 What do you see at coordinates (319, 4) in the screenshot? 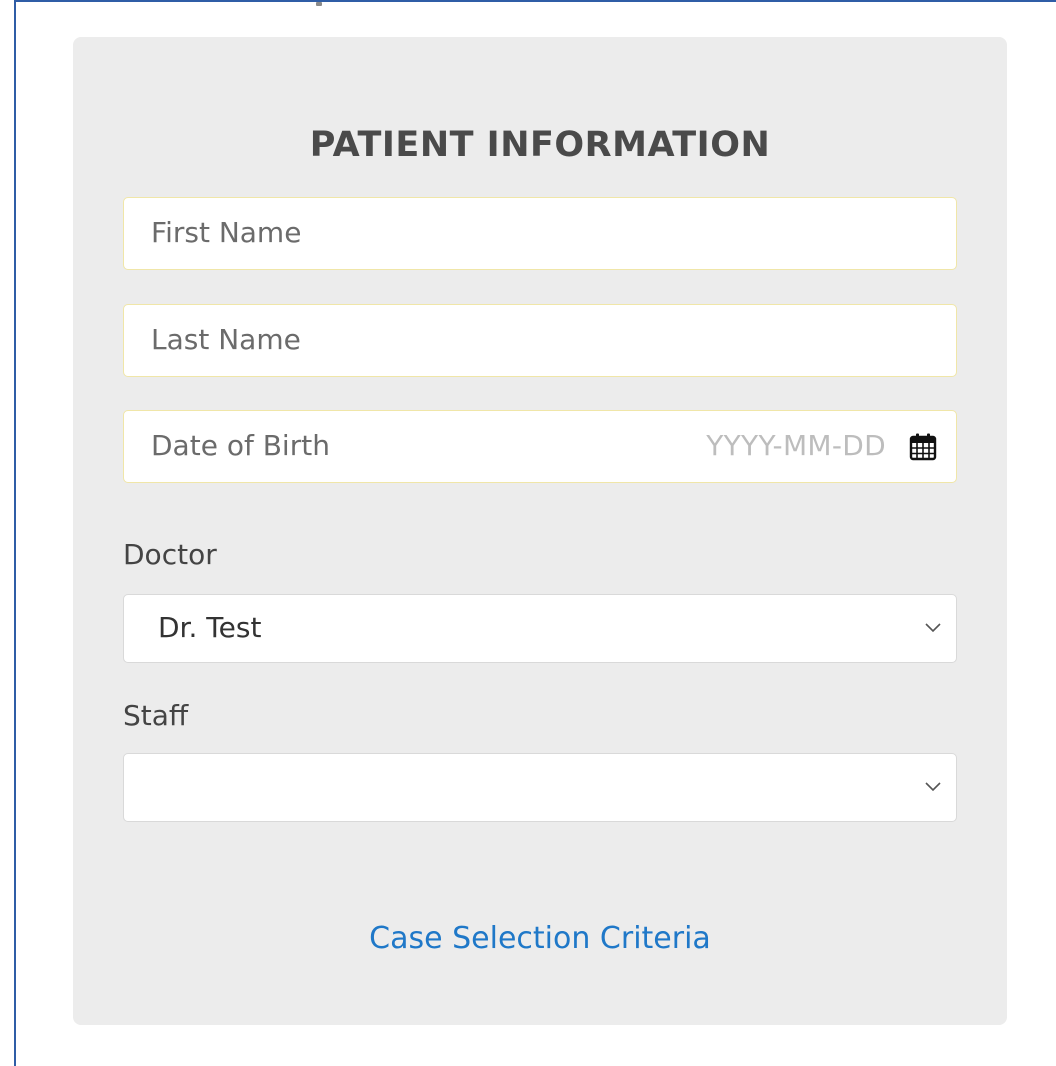
I see `clipped-content-mark` at bounding box center [319, 4].